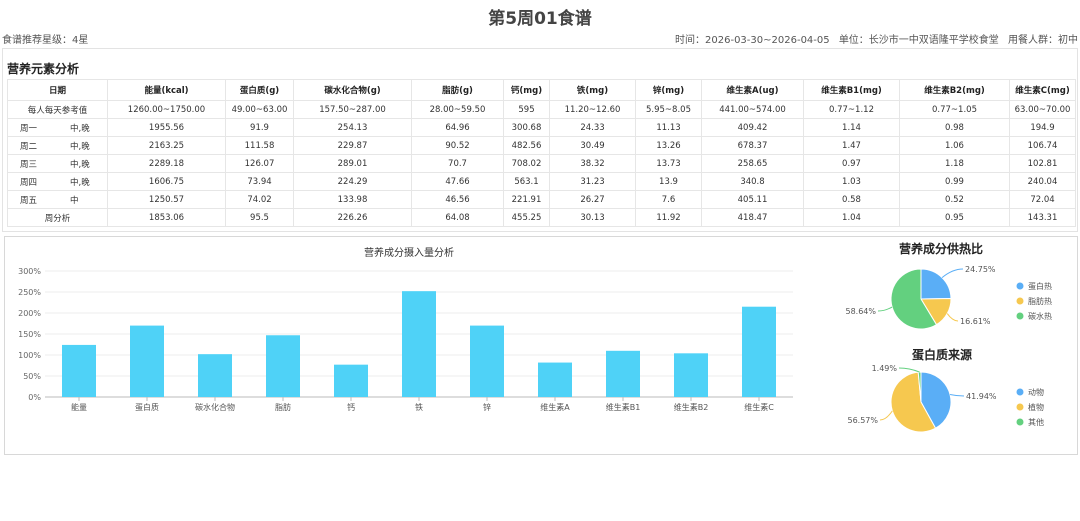  Describe the element at coordinates (259, 163) in the screenshot. I see `table-cell: 126.07` at that location.